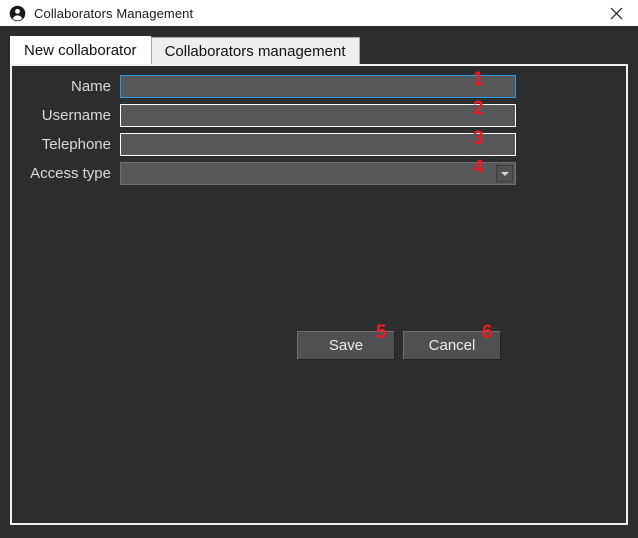  I want to click on form-actions: Save Cancel, so click(399, 345).